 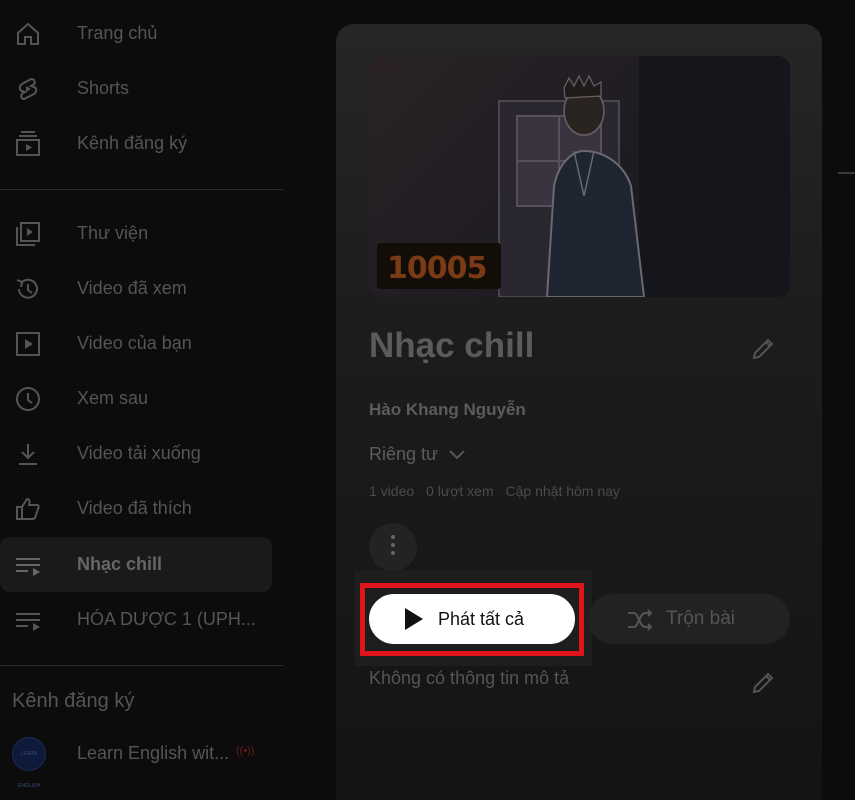 I want to click on play-all-button: Phát tất cả, so click(x=472, y=619).